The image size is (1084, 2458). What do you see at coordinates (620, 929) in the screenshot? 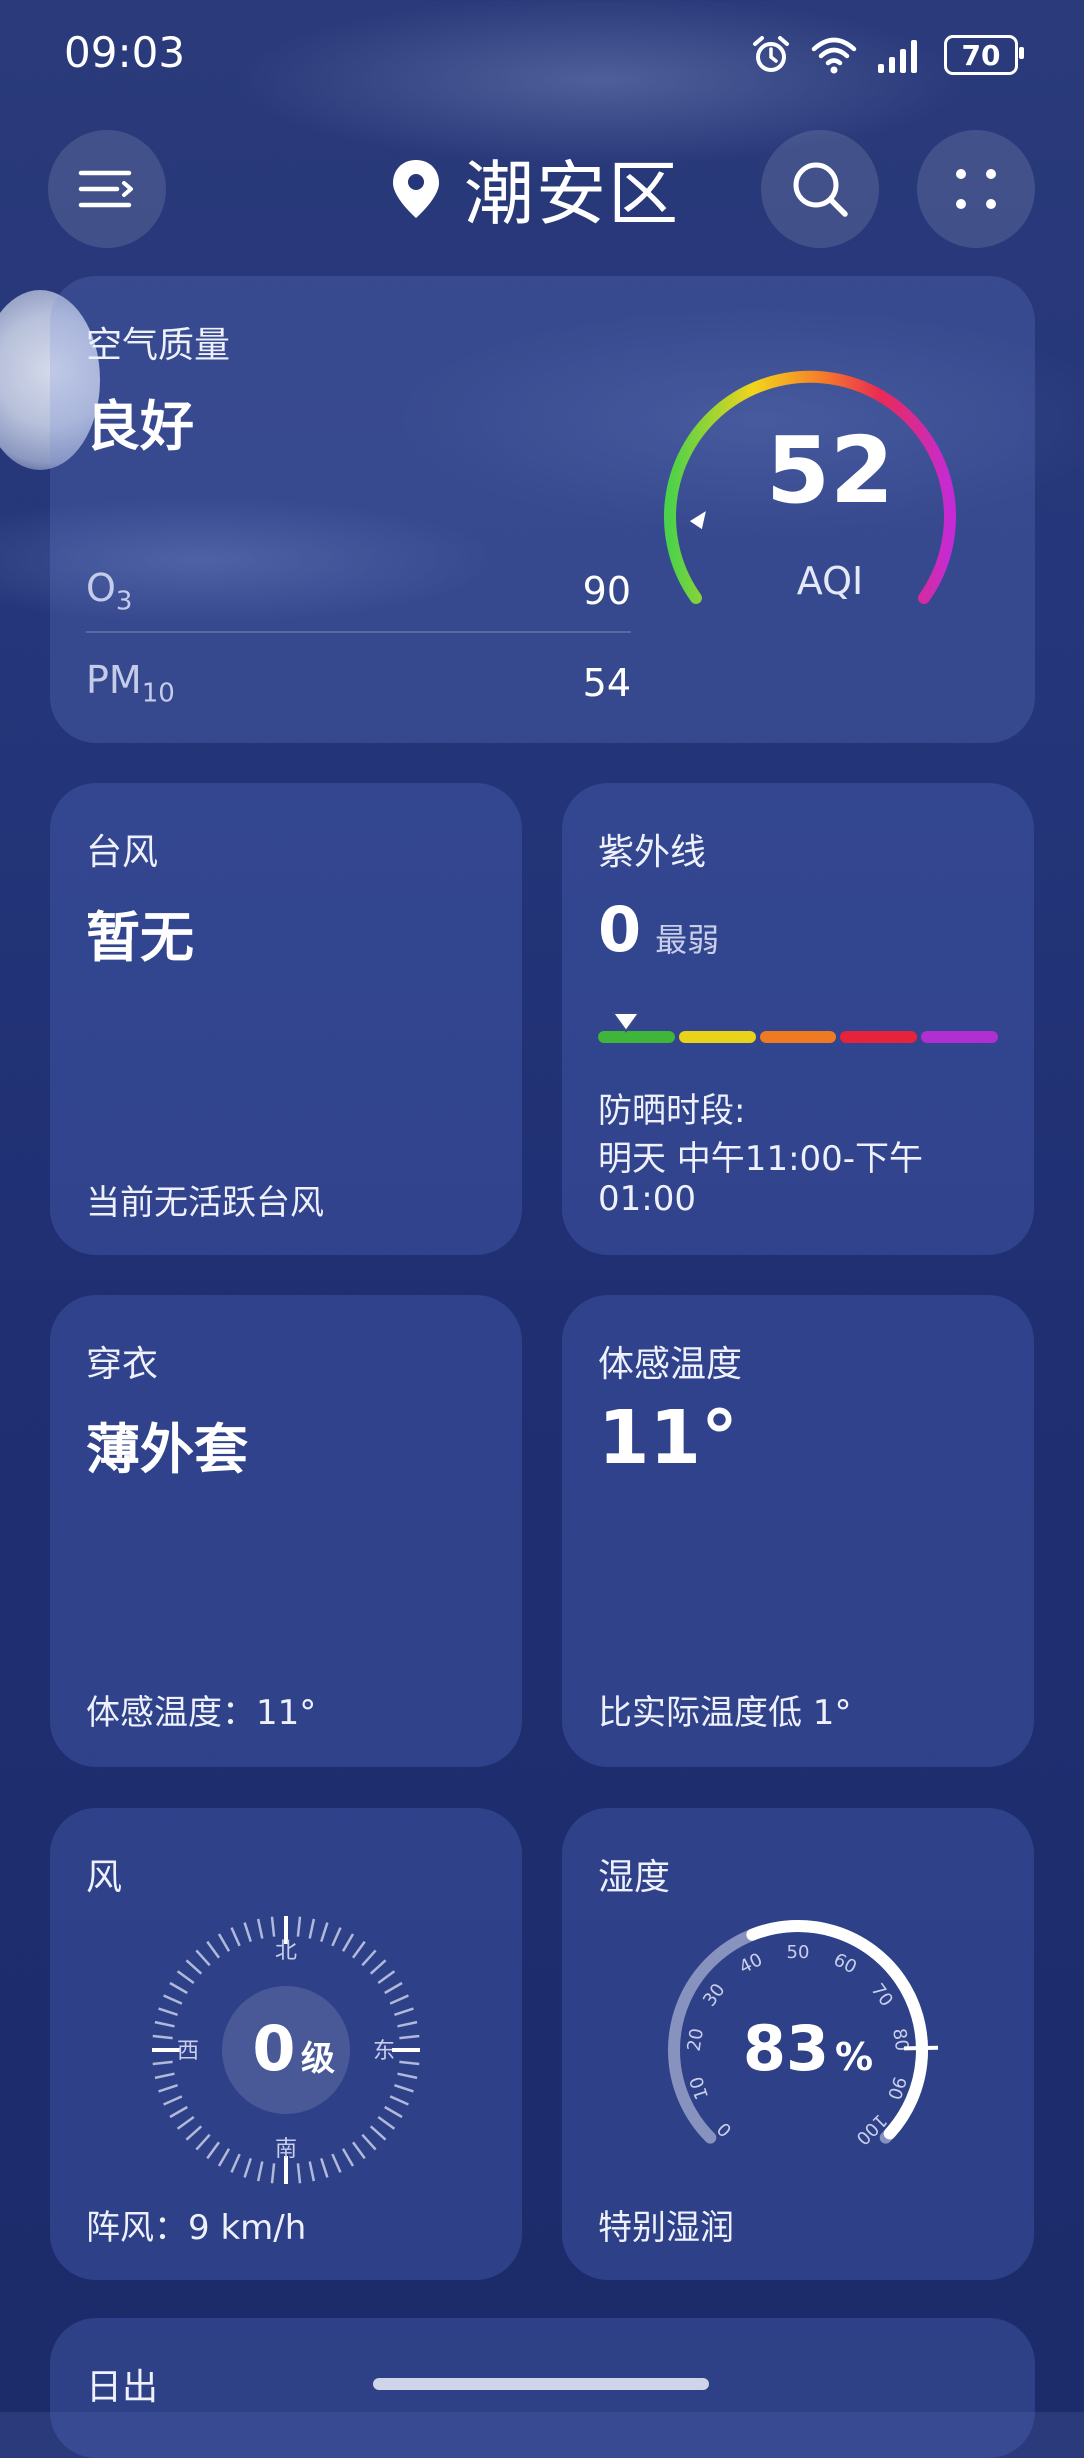
I see `uv-value: 0` at bounding box center [620, 929].